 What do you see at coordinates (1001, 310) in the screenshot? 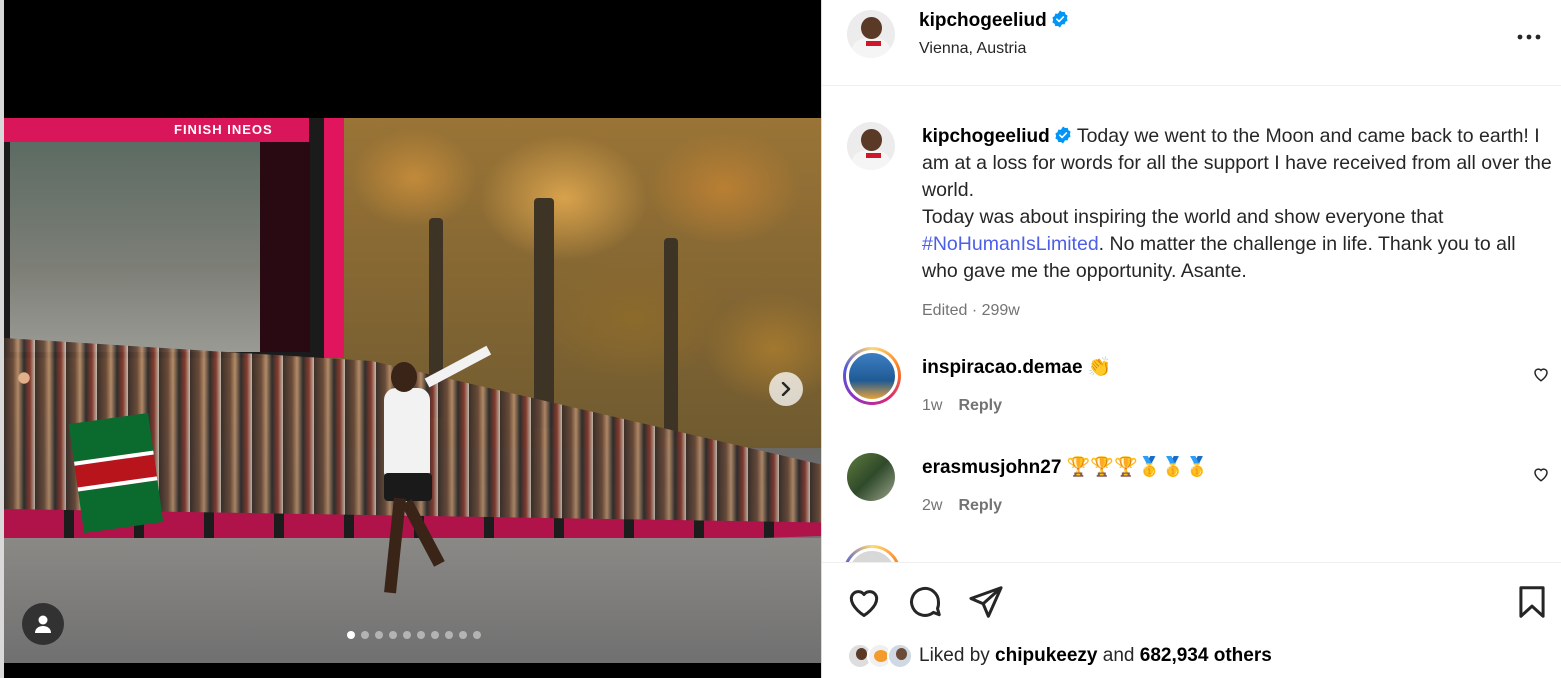
I see `caption-age: 299w` at bounding box center [1001, 310].